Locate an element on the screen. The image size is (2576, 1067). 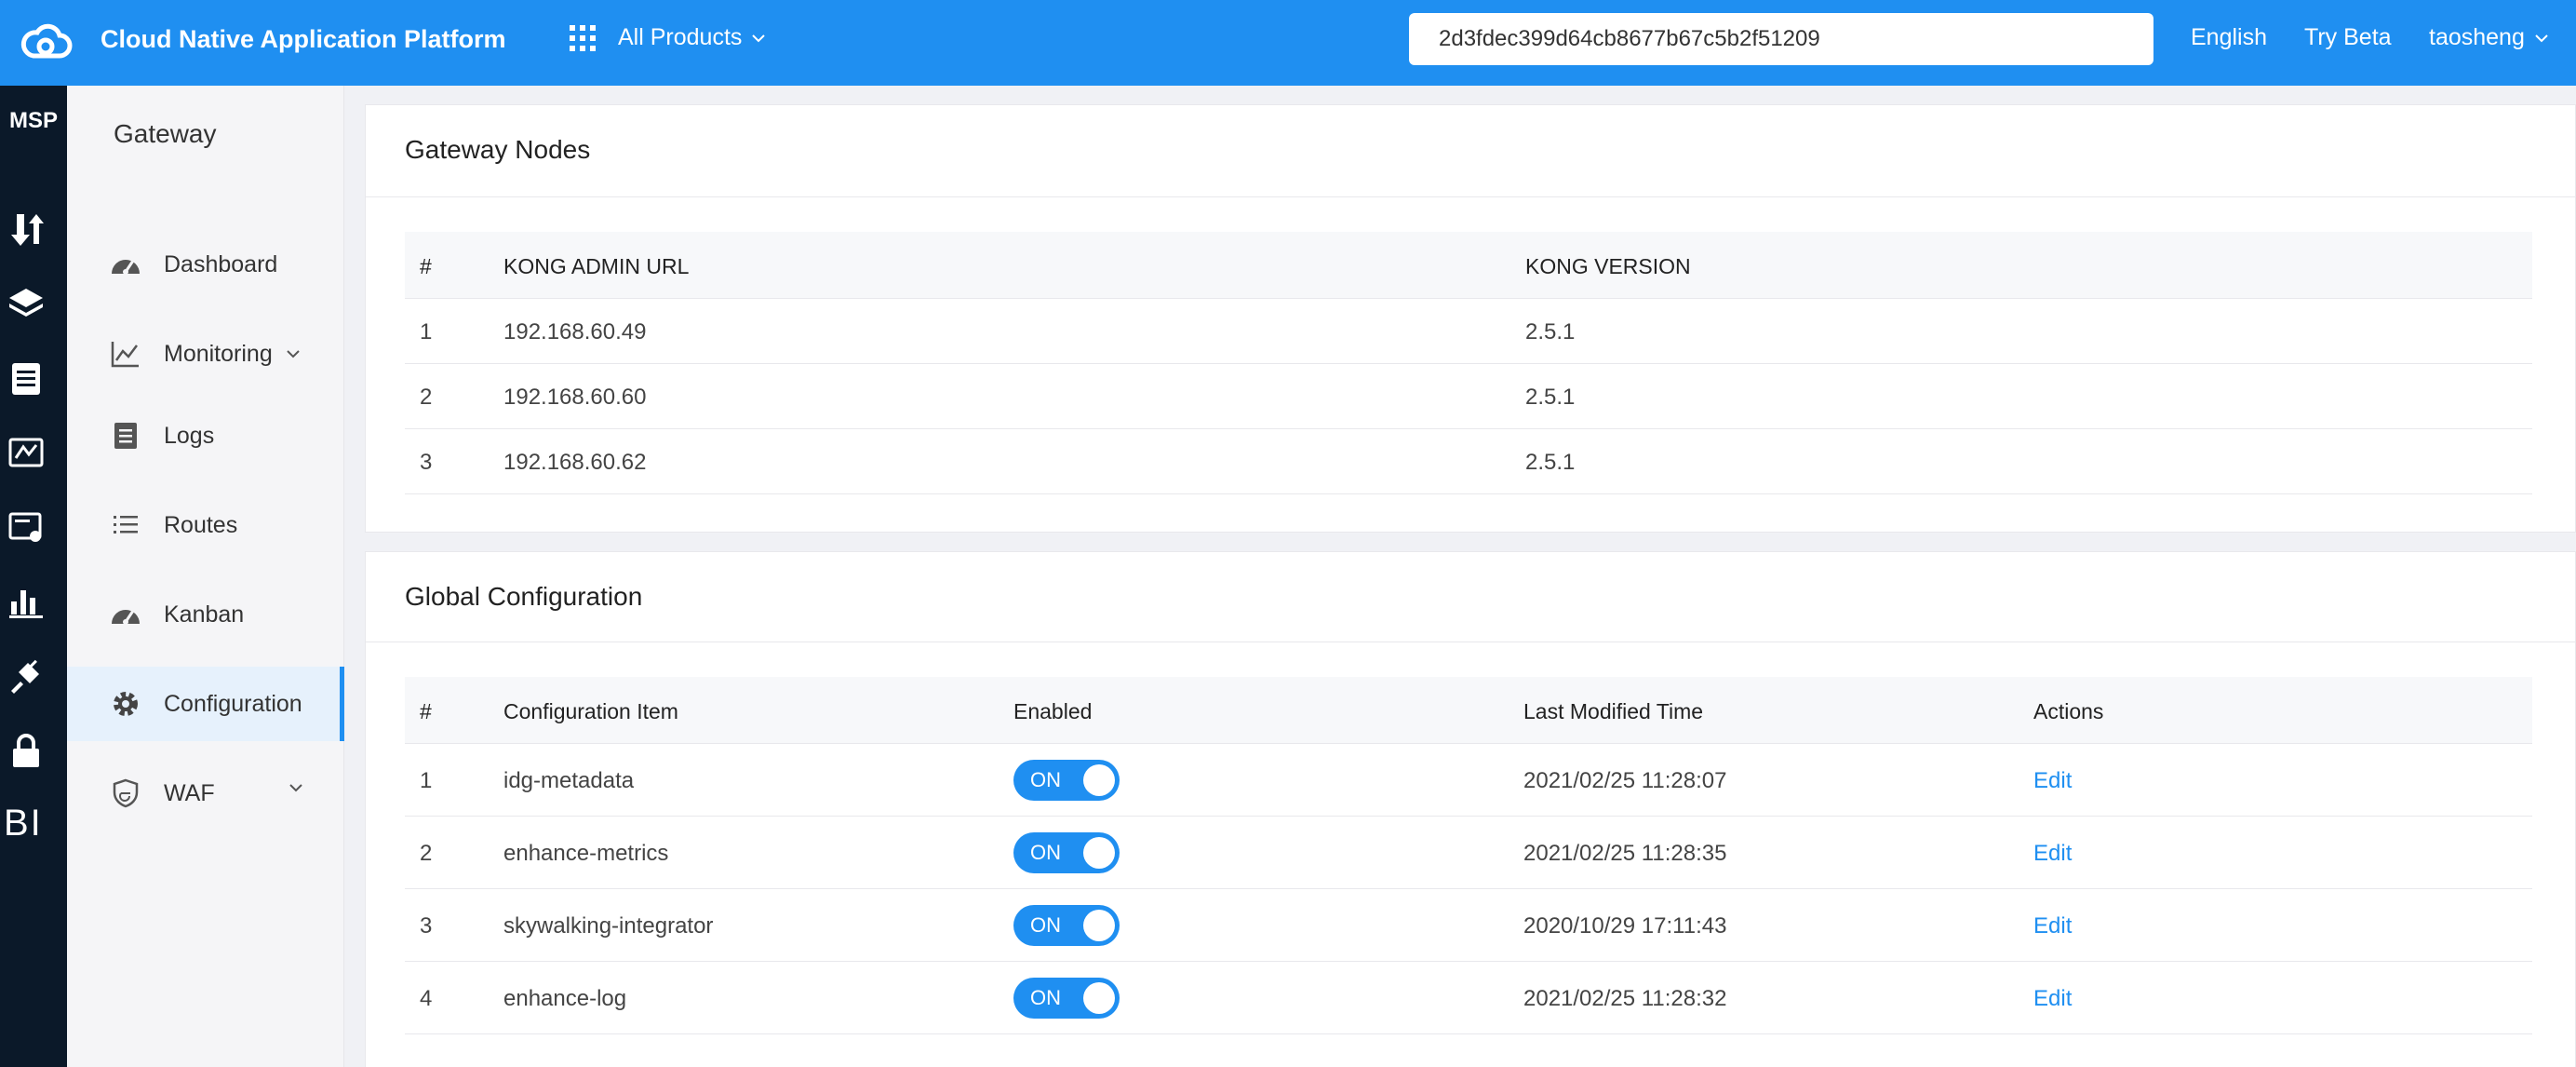
last-modified-time: 2020/10/29 17:11:43 is located at coordinates (1625, 926).